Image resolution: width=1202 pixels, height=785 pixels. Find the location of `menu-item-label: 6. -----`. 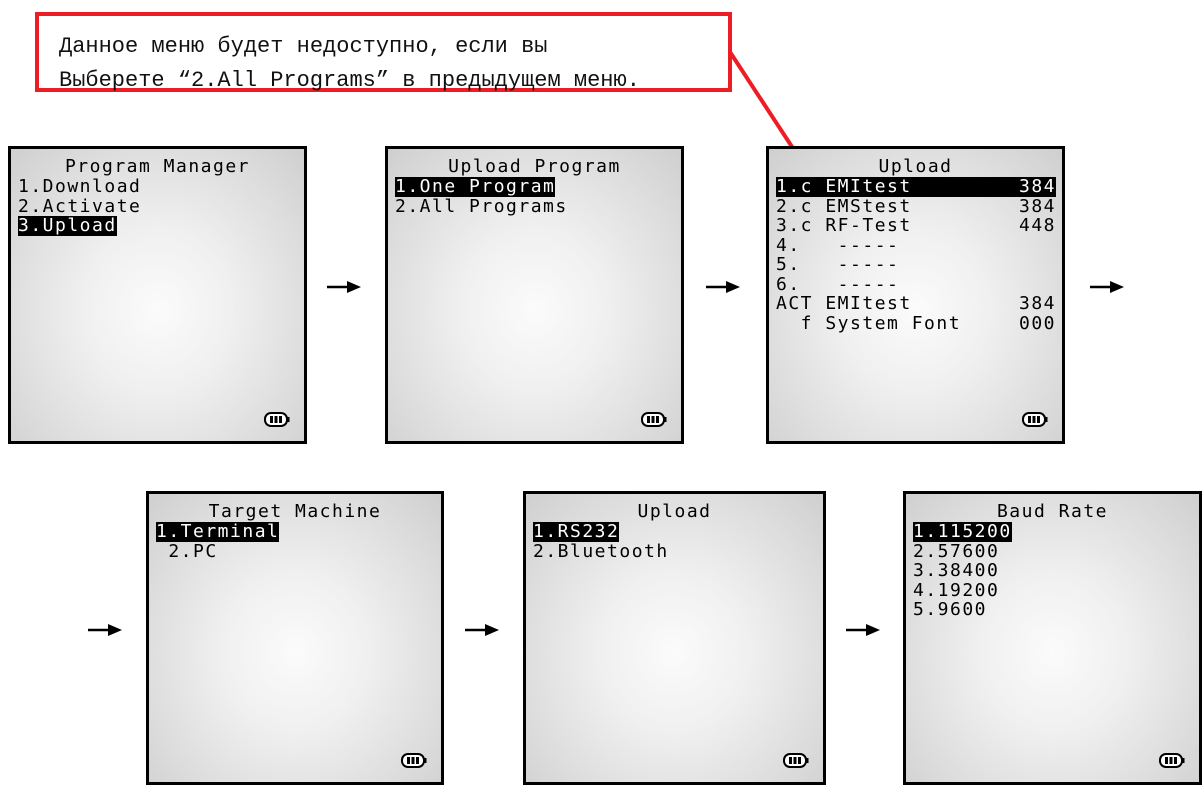

menu-item-label: 6. ----- is located at coordinates (838, 284).